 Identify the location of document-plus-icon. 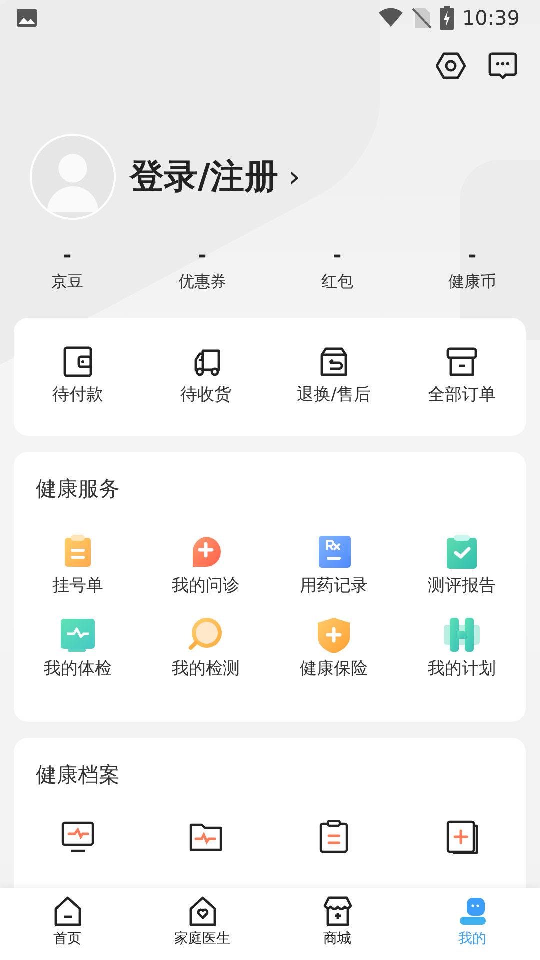
(462, 837).